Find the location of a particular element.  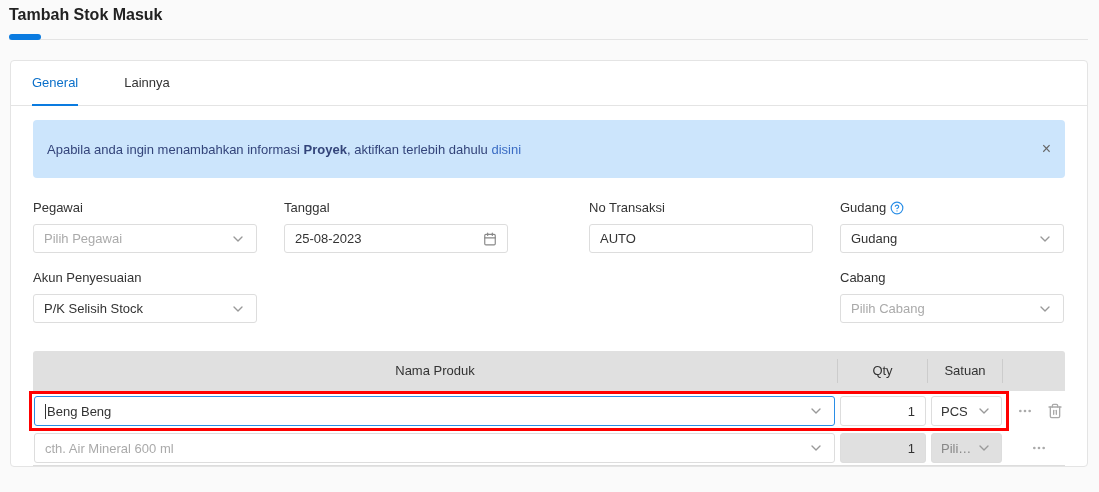

field-label: Pegawai is located at coordinates (58, 208).